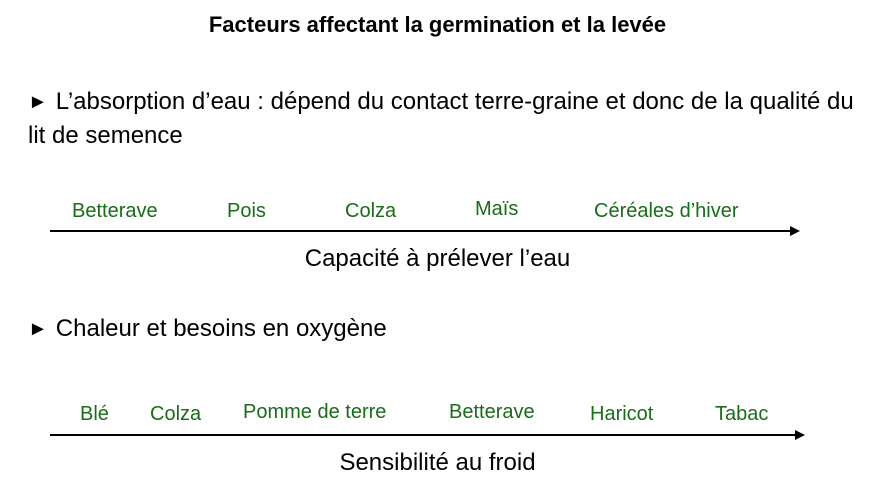 Image resolution: width=875 pixels, height=498 pixels. What do you see at coordinates (437, 258) in the screenshot?
I see `scale-caption: Capacité à prélever l’eau` at bounding box center [437, 258].